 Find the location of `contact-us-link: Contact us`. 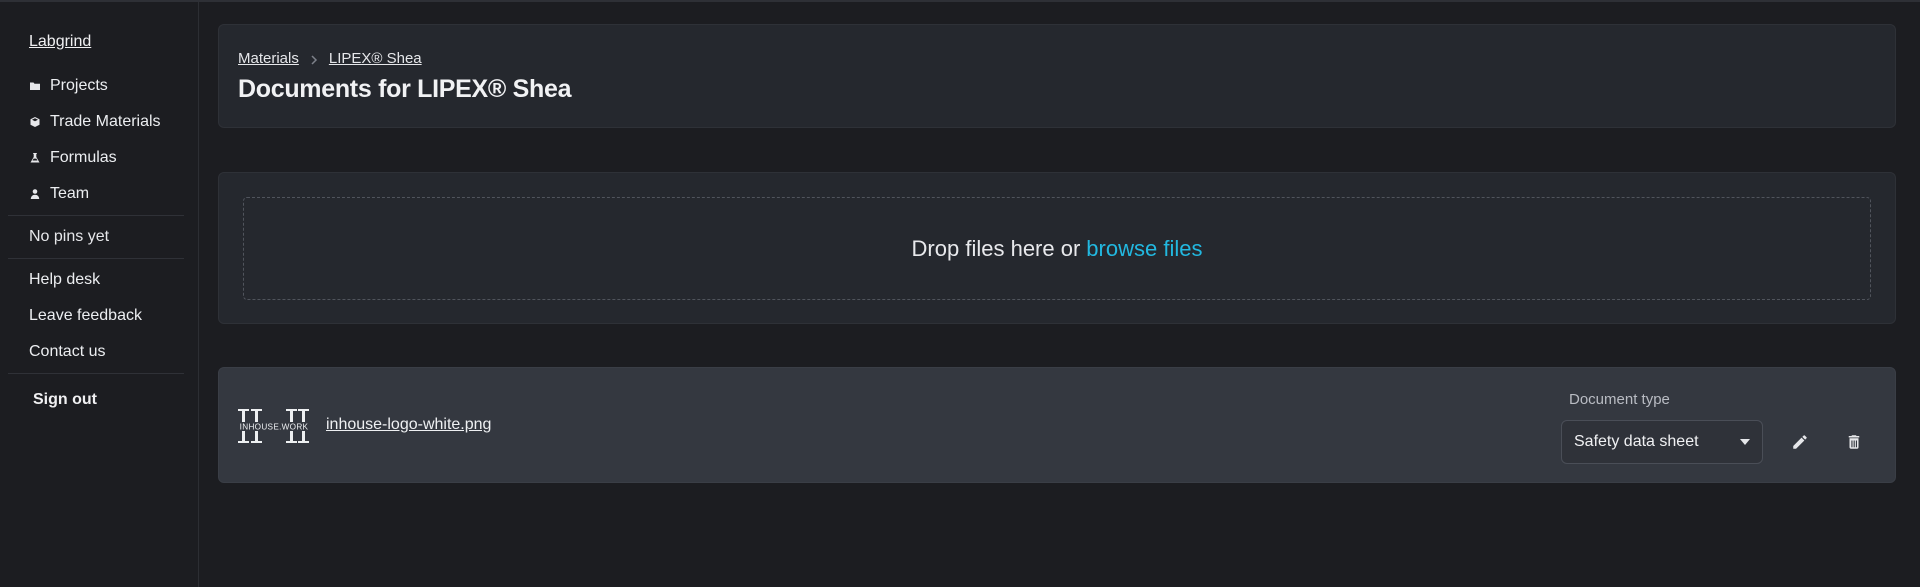

contact-us-link: Contact us is located at coordinates (113, 352).